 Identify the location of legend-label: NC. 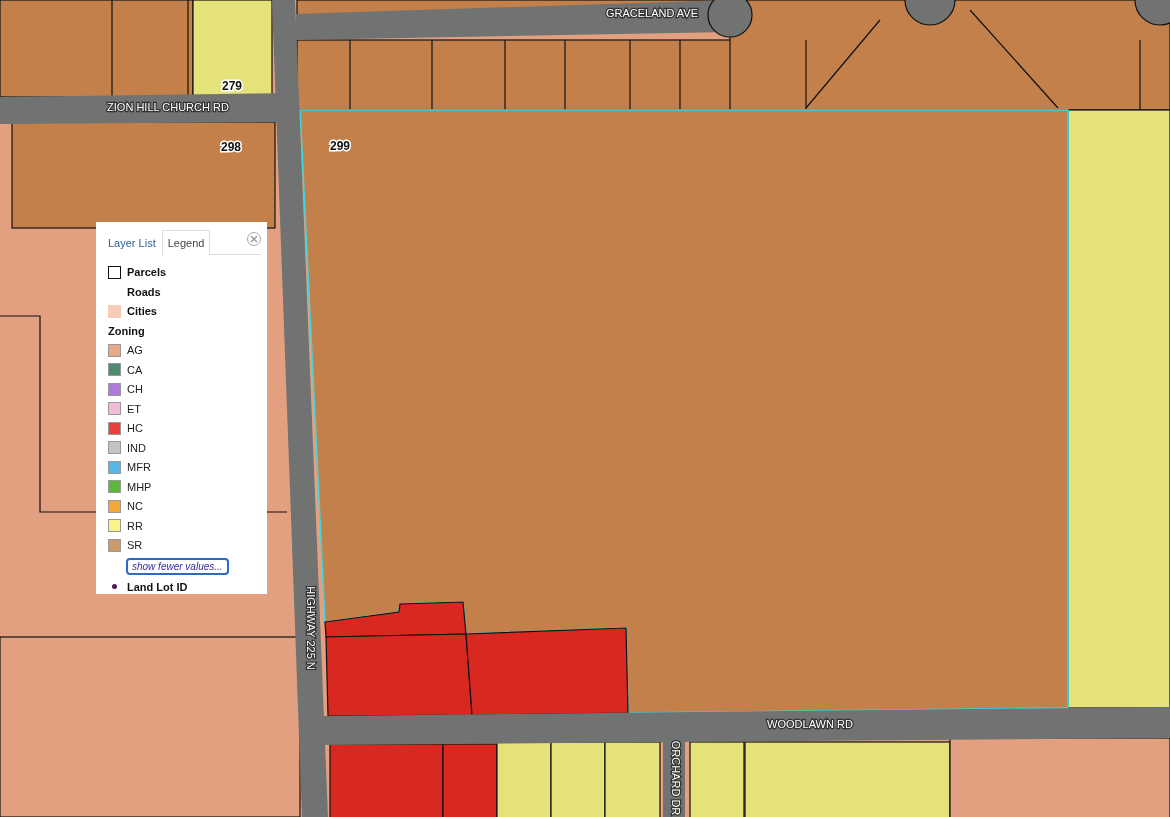
(135, 506).